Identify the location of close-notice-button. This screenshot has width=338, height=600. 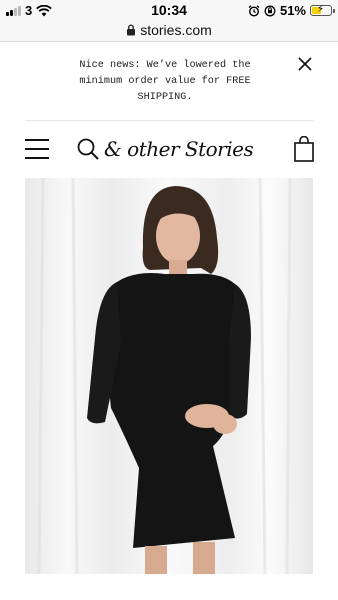
(305, 64).